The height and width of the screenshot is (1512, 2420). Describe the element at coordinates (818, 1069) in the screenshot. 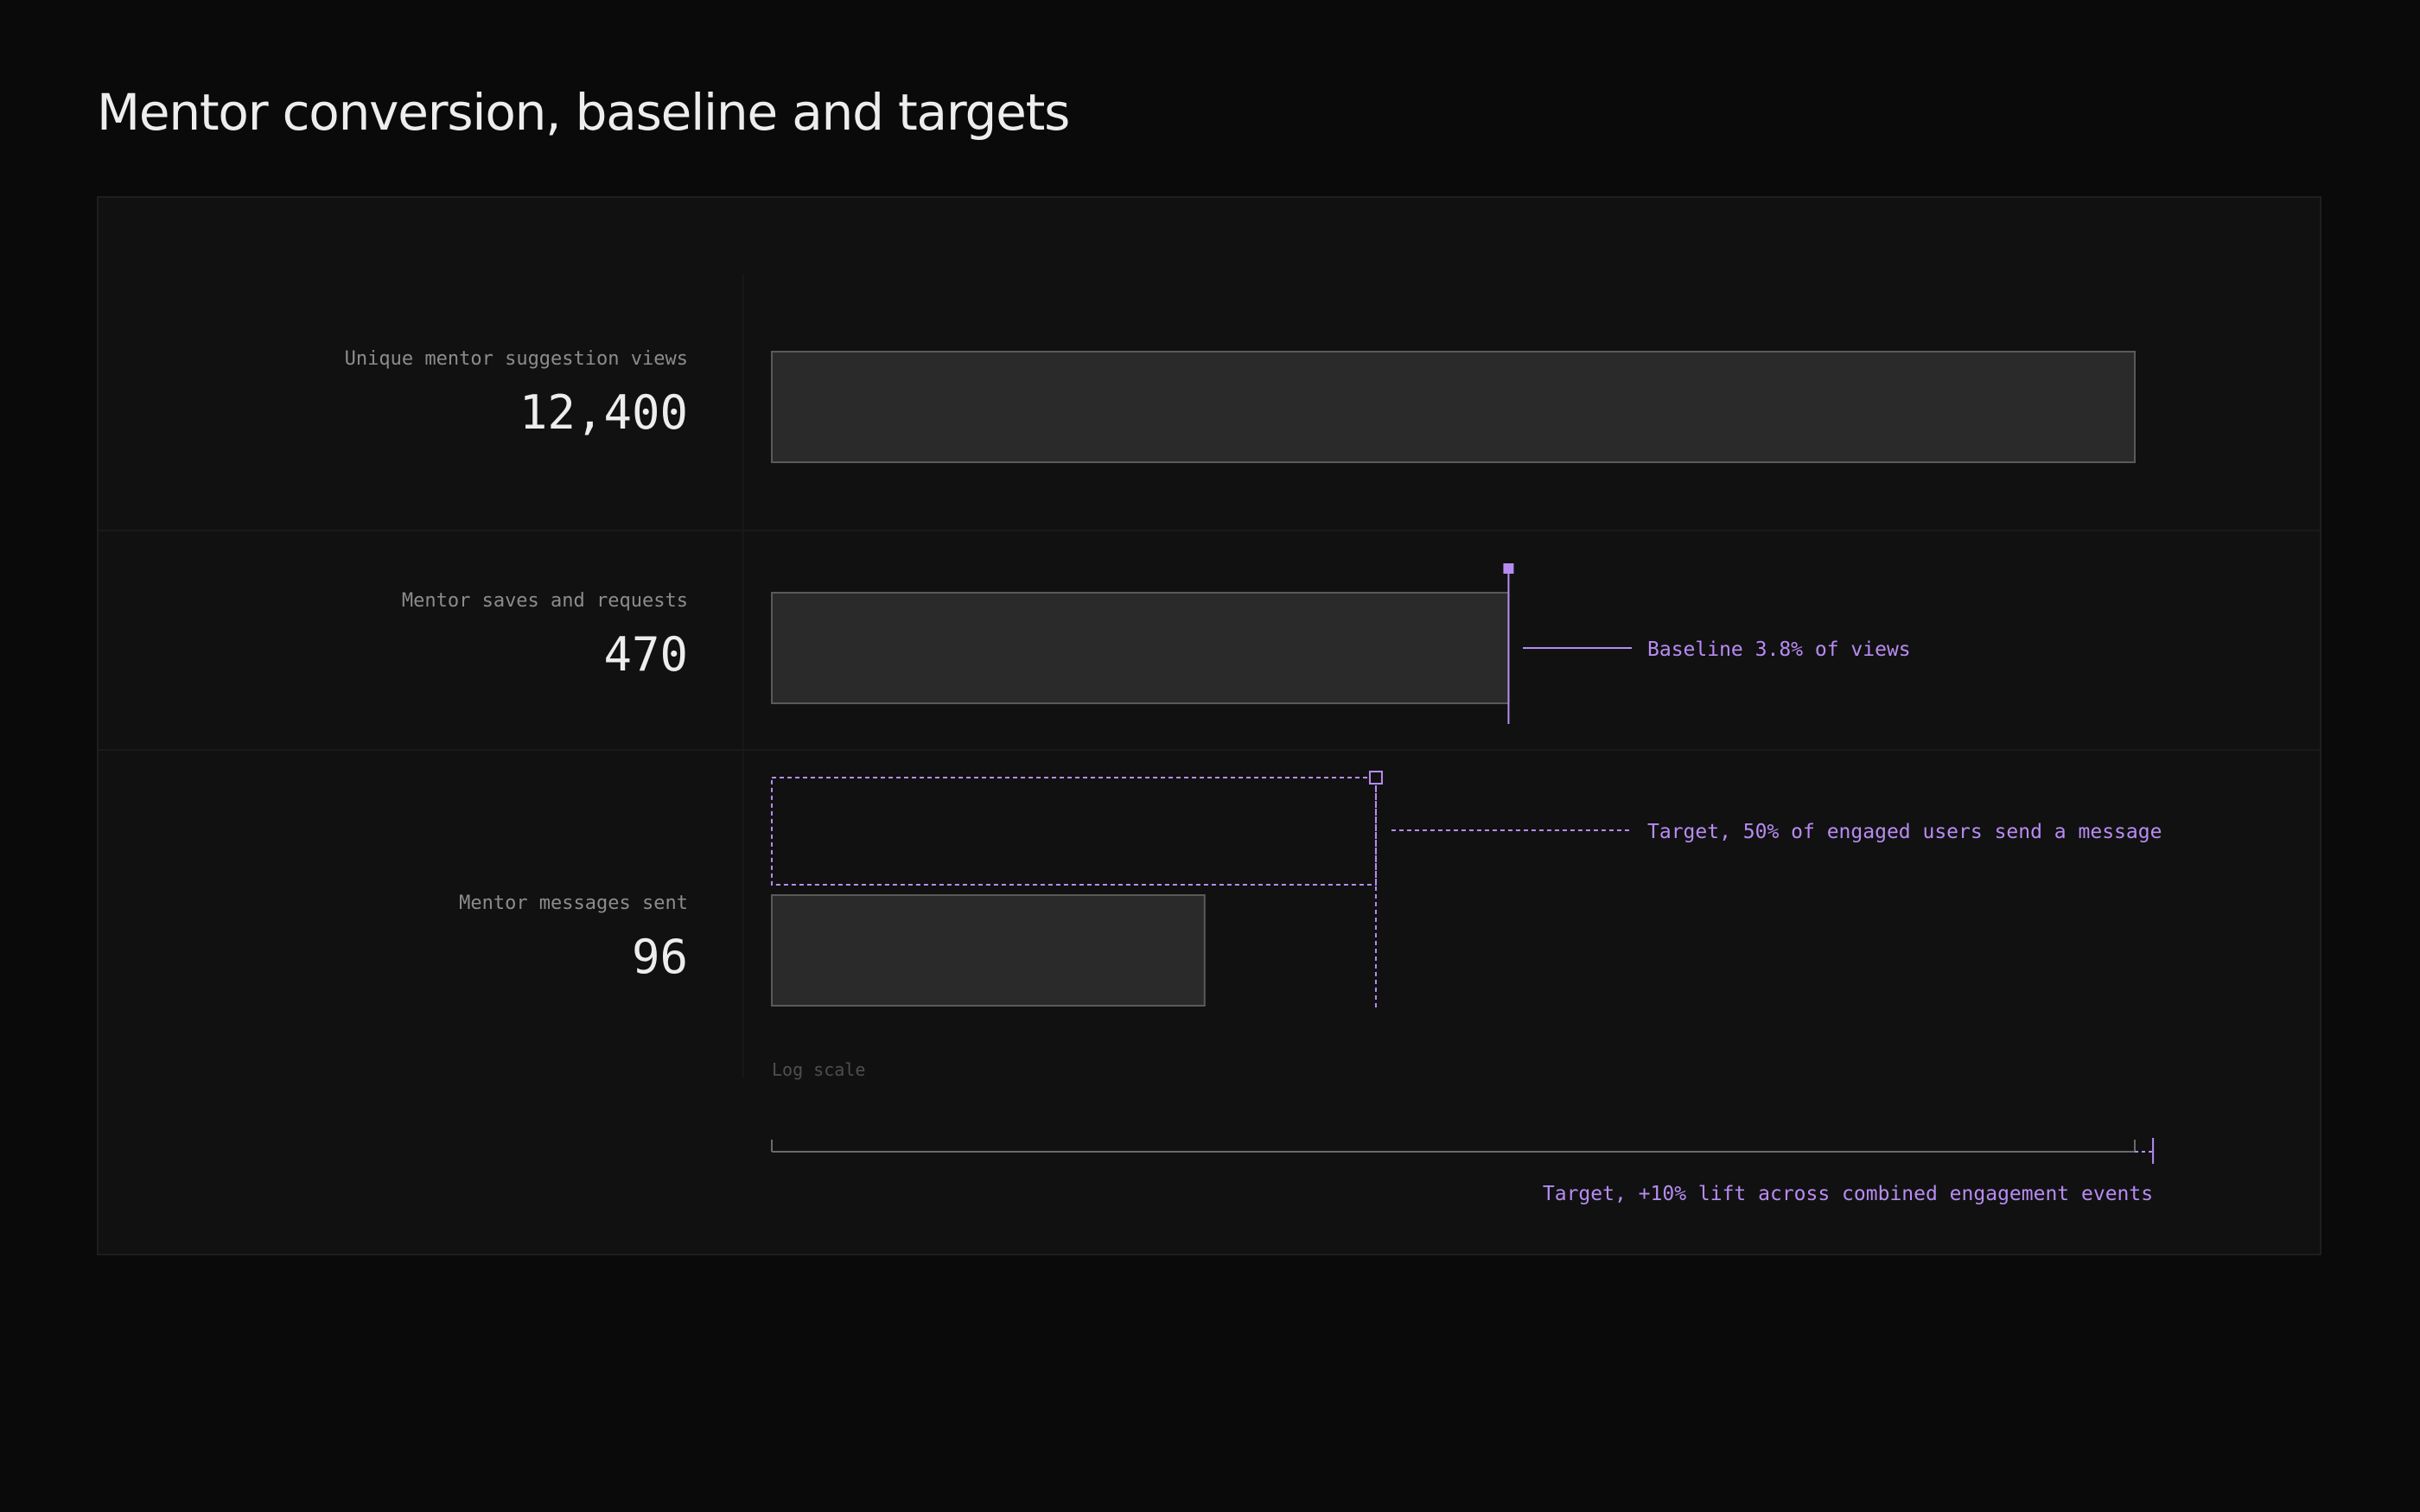

I see `scale-label: Log scale` at that location.